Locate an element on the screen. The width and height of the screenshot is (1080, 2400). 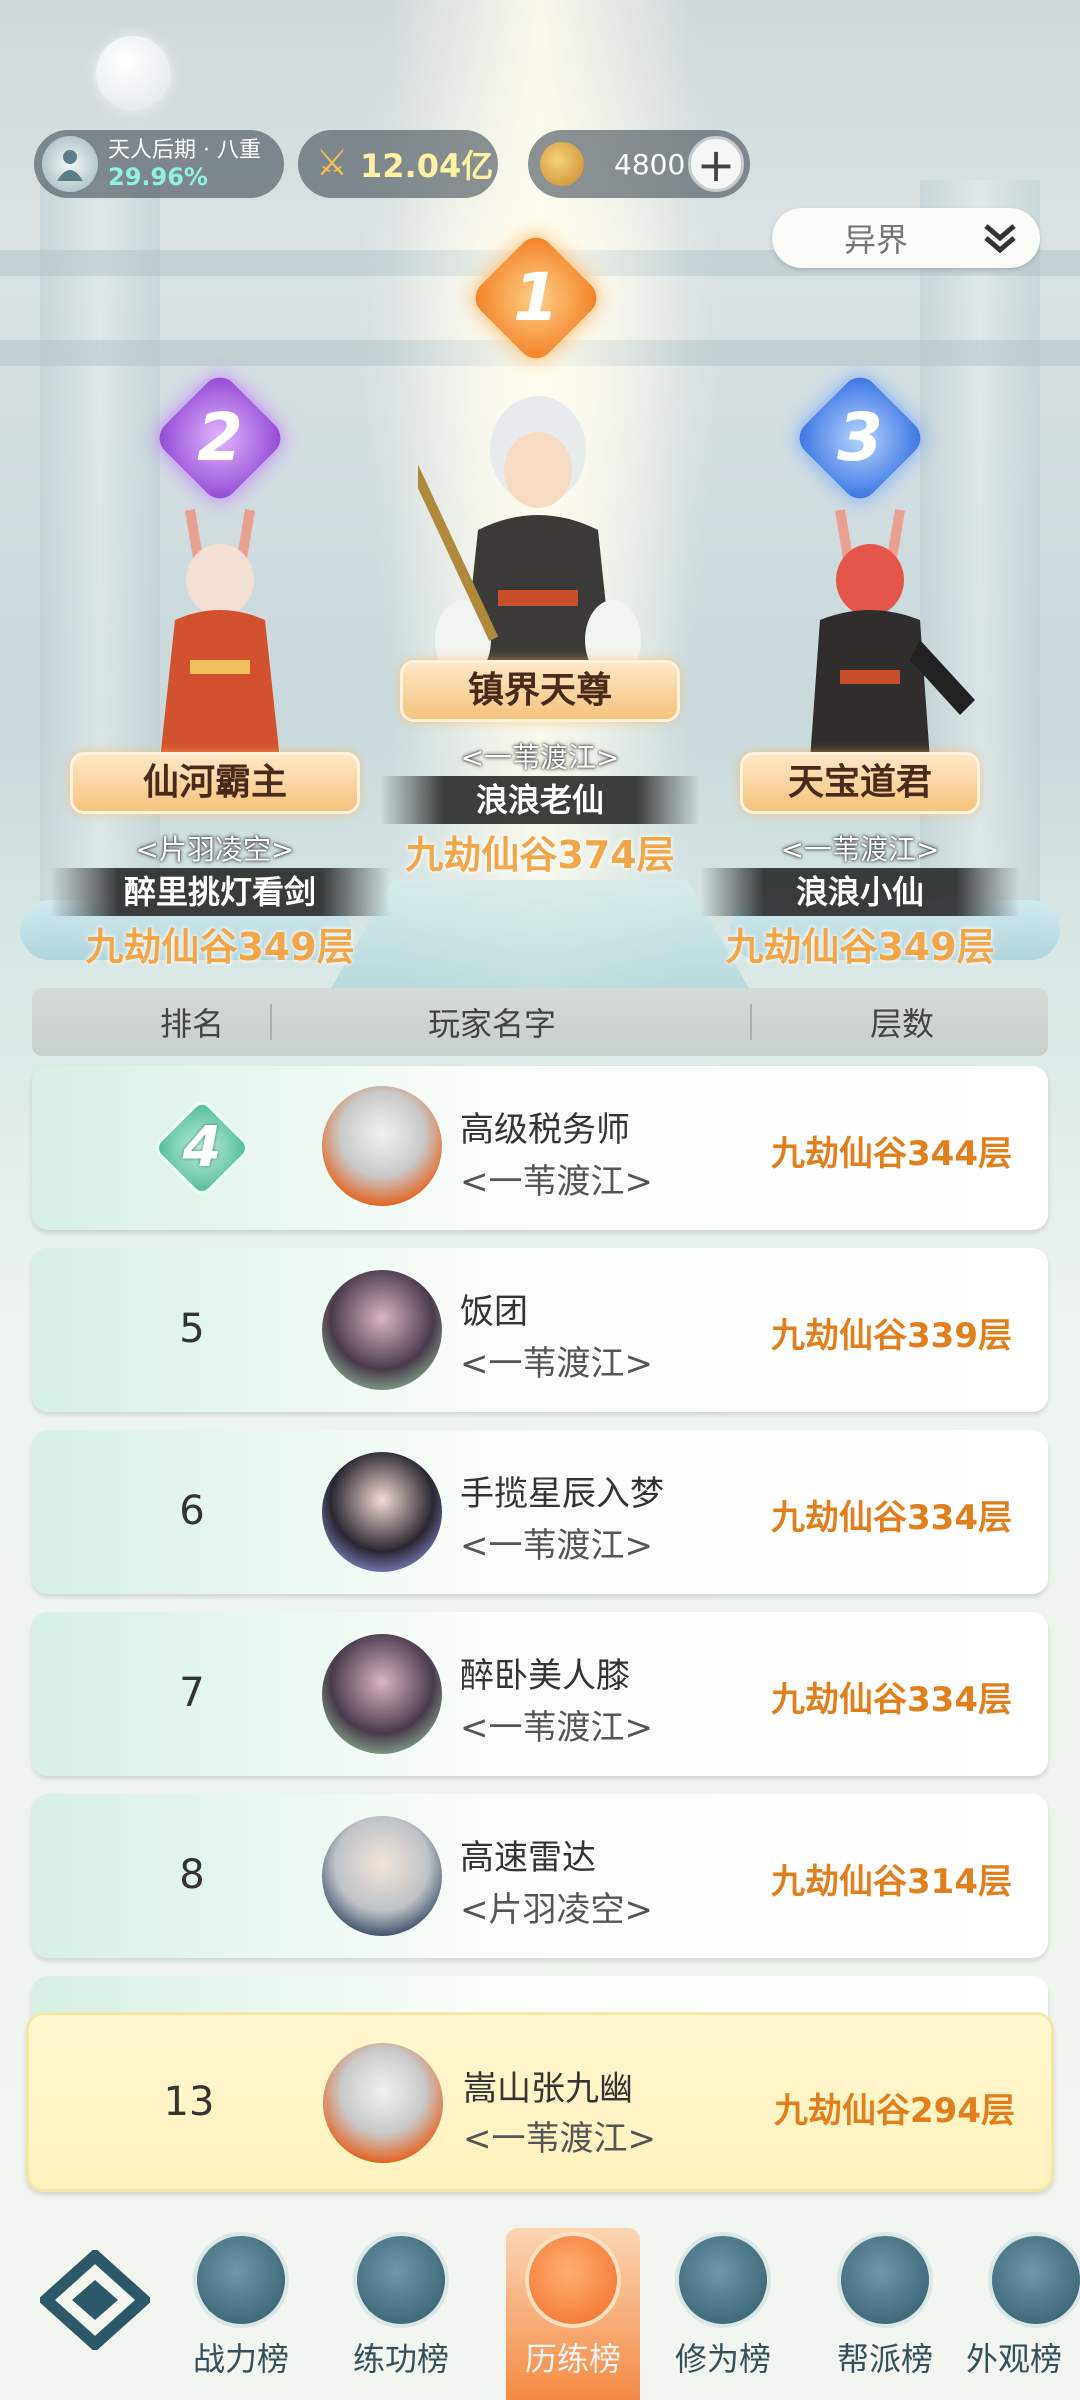
currency-value: 4800 is located at coordinates (650, 164).